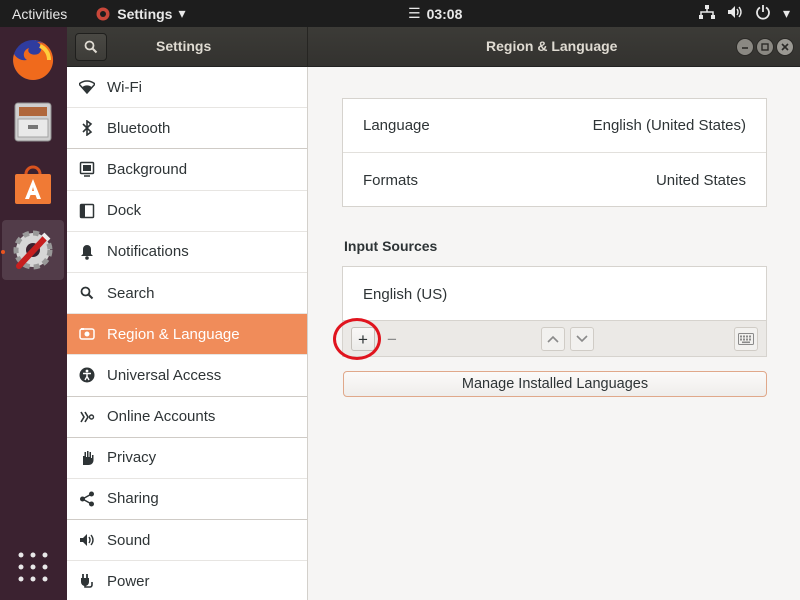 The width and height of the screenshot is (800, 600). Describe the element at coordinates (87, 581) in the screenshot. I see `power-plug-icon` at that location.